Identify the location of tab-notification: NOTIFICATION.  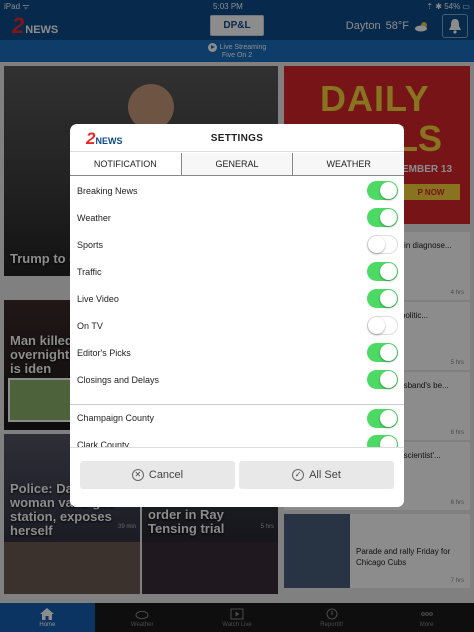
(125, 164).